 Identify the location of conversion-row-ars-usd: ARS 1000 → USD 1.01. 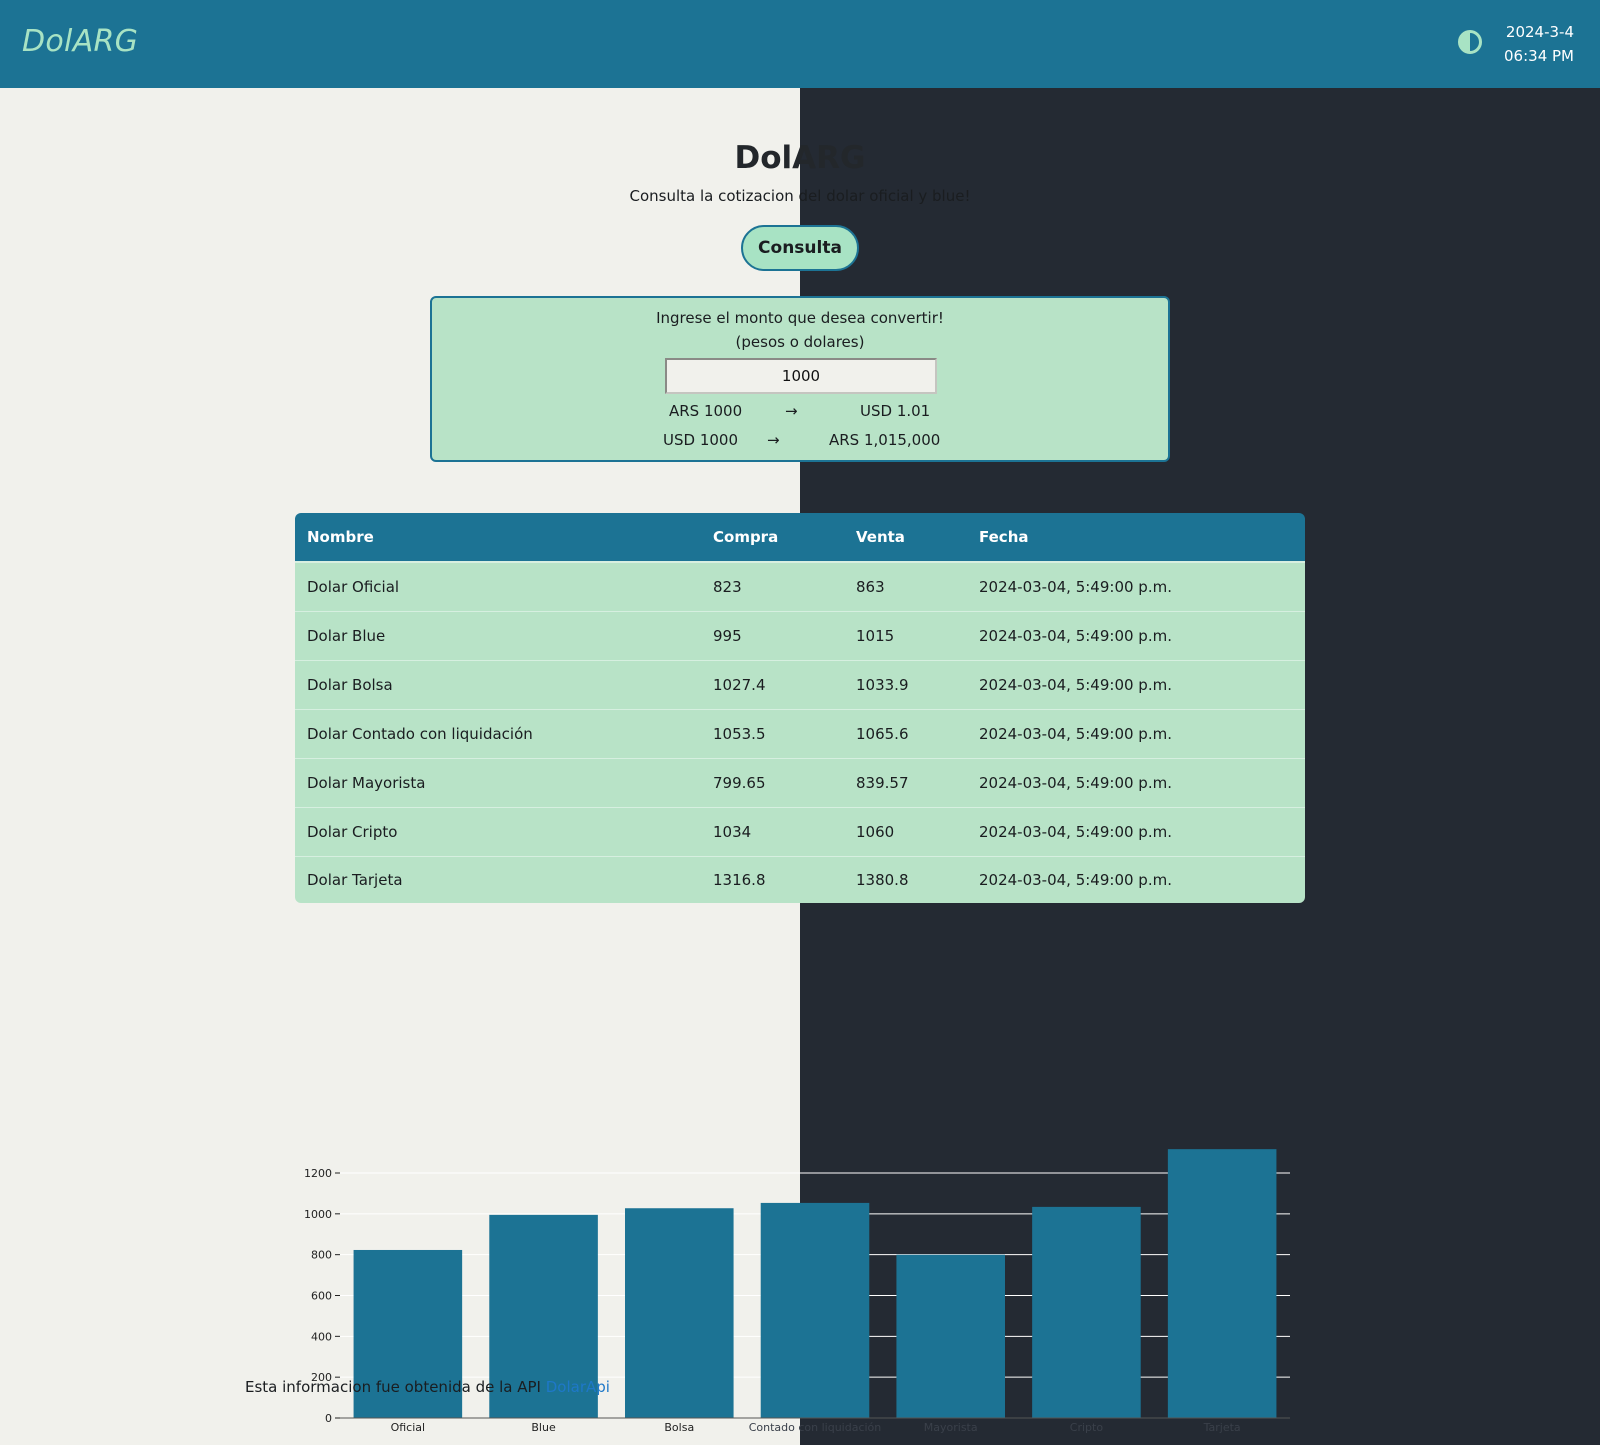
(800, 414).